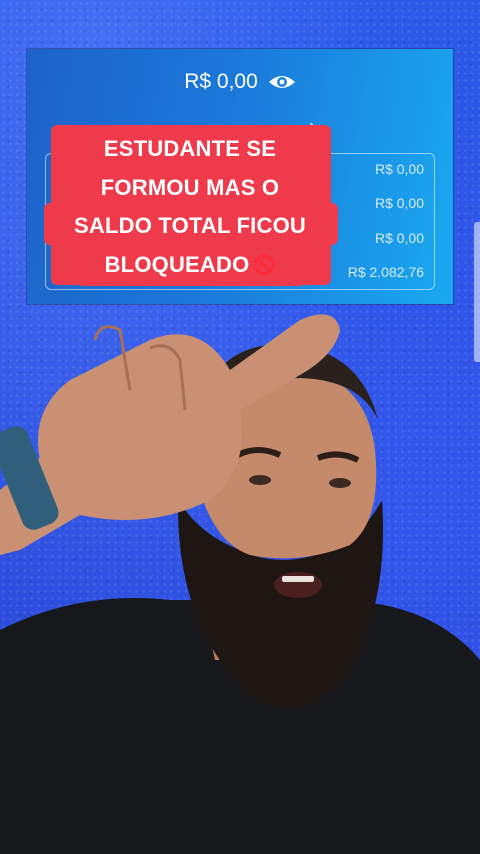  Describe the element at coordinates (177, 264) in the screenshot. I see `caption-line: BLOQUEADO` at that location.